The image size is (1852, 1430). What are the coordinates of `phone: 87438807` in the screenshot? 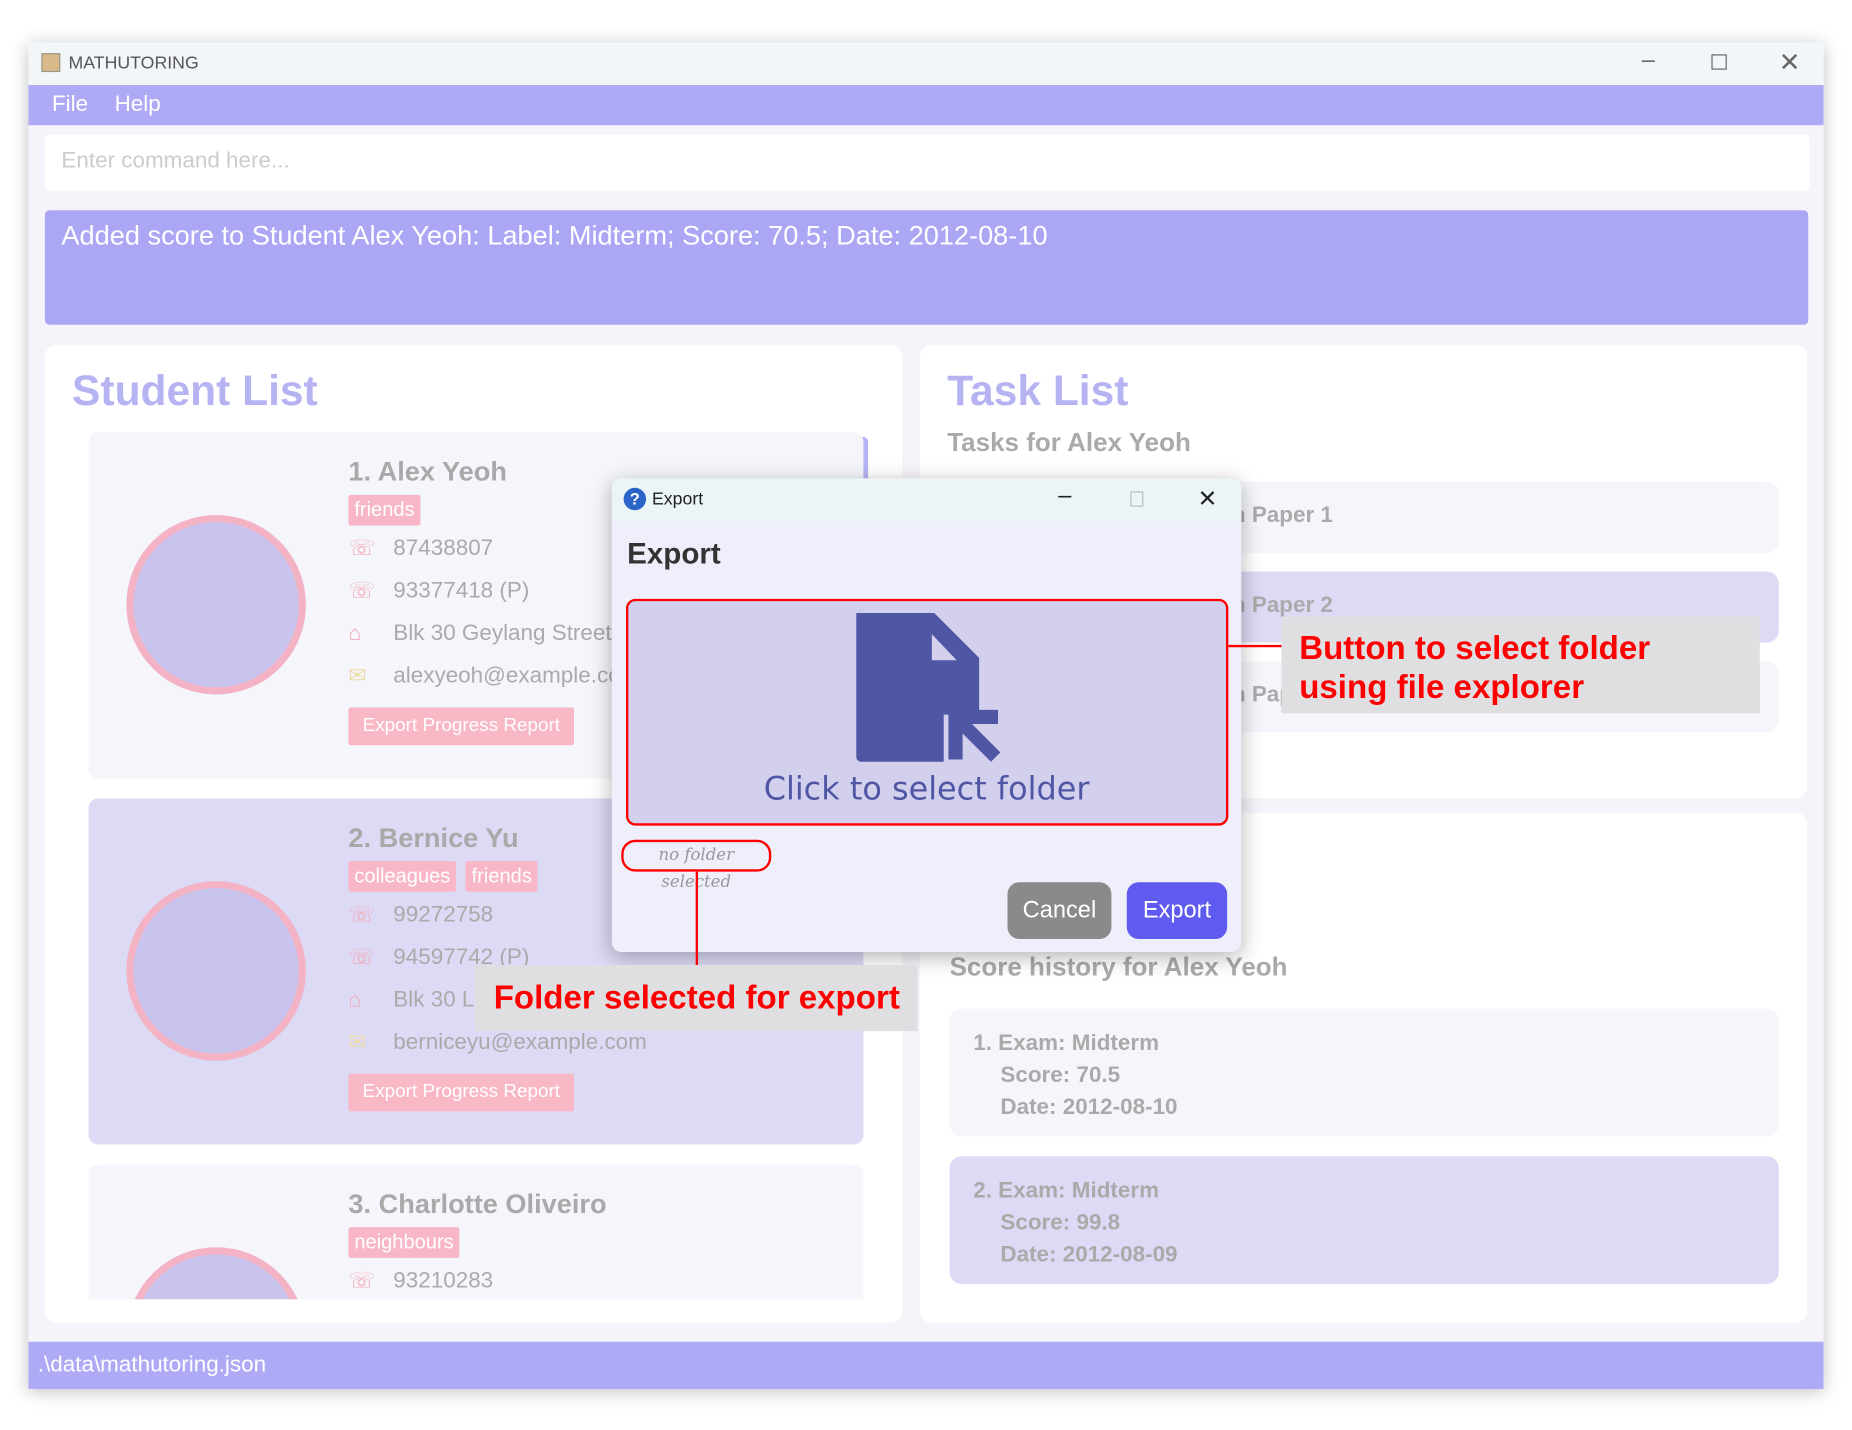 It's located at (443, 549).